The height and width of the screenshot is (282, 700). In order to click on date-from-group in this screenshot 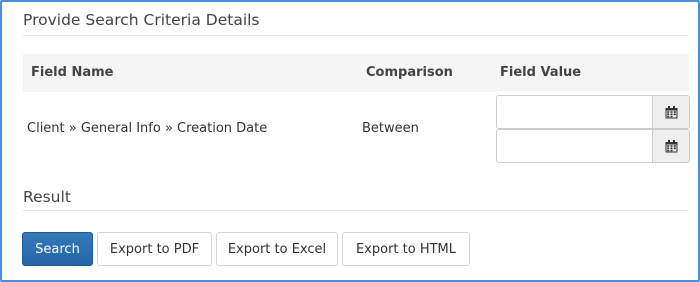, I will do `click(593, 112)`.